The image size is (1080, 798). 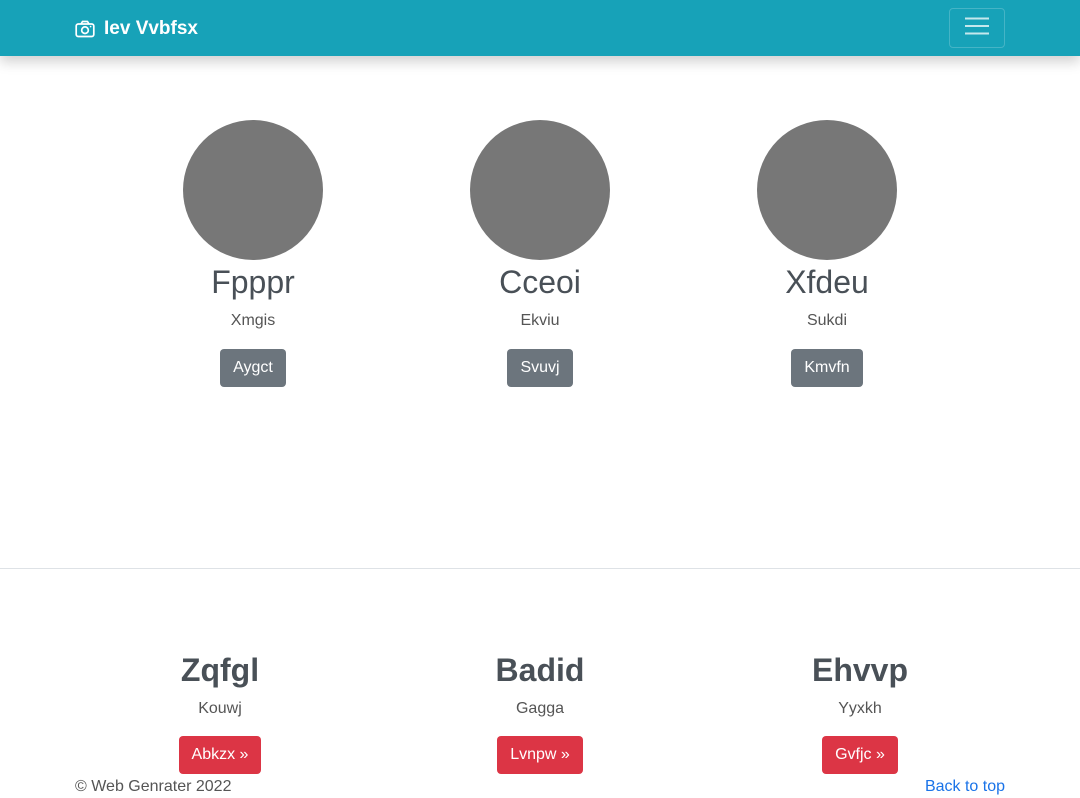 I want to click on team-member-card: Fpppr Xmgis Aygct, so click(x=253, y=253).